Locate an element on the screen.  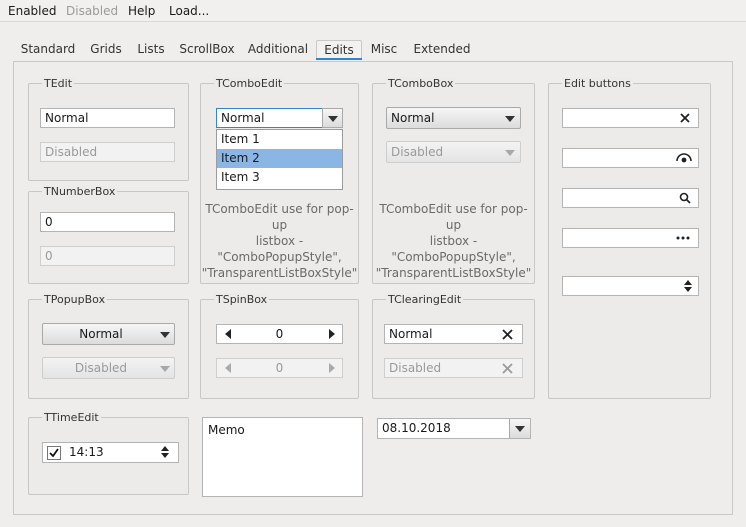
tpopupbox-disabled: Disabled is located at coordinates (108, 368).